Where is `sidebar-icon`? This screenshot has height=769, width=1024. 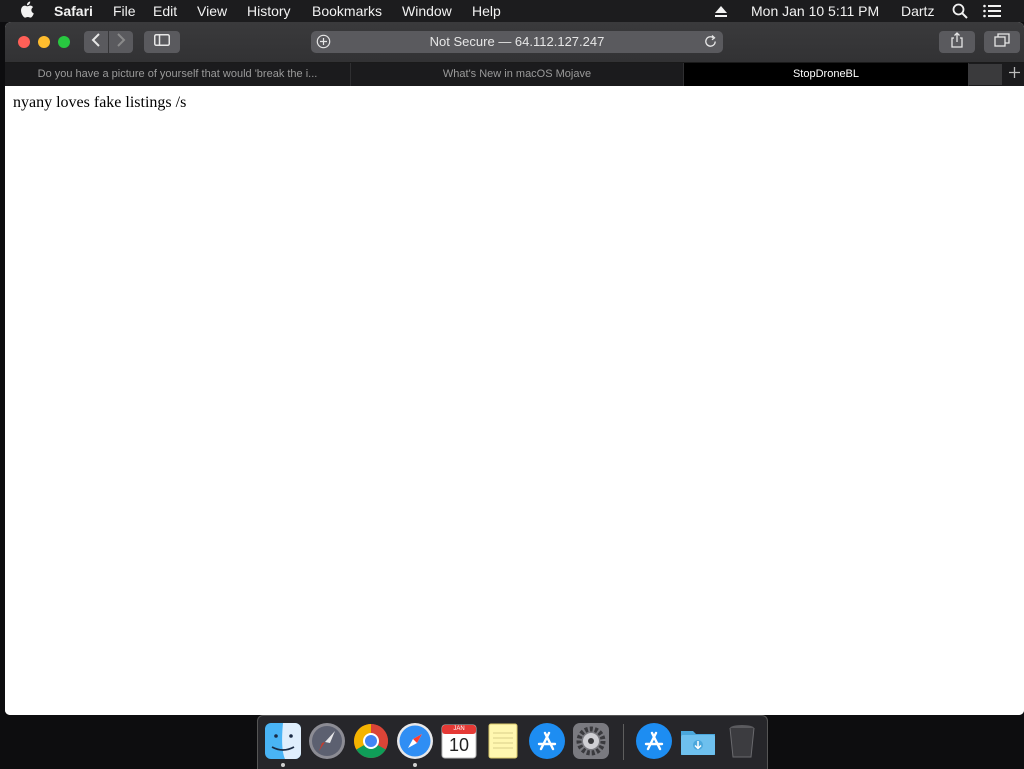
sidebar-icon is located at coordinates (162, 42).